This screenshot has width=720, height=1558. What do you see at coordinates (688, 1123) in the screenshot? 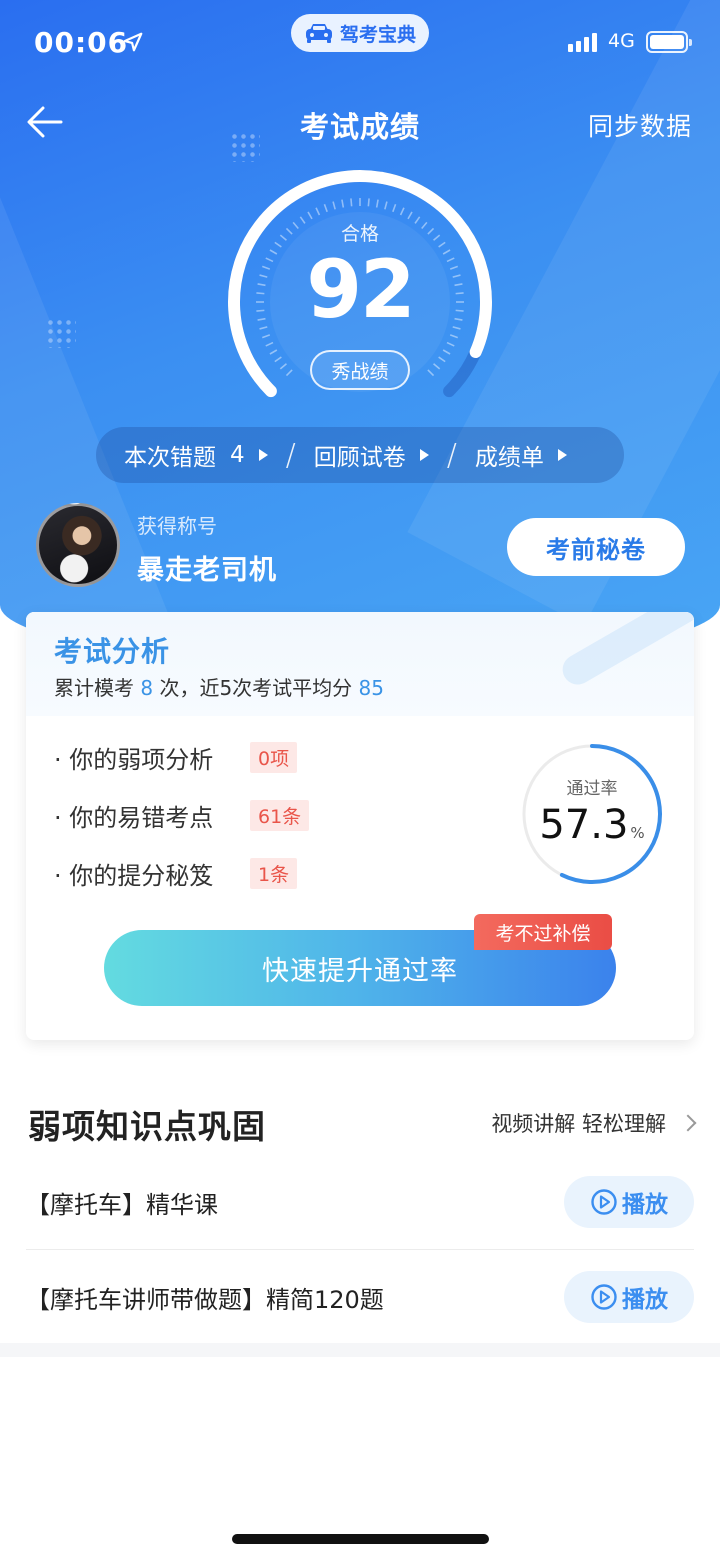
I see `chevron-right-icon` at bounding box center [688, 1123].